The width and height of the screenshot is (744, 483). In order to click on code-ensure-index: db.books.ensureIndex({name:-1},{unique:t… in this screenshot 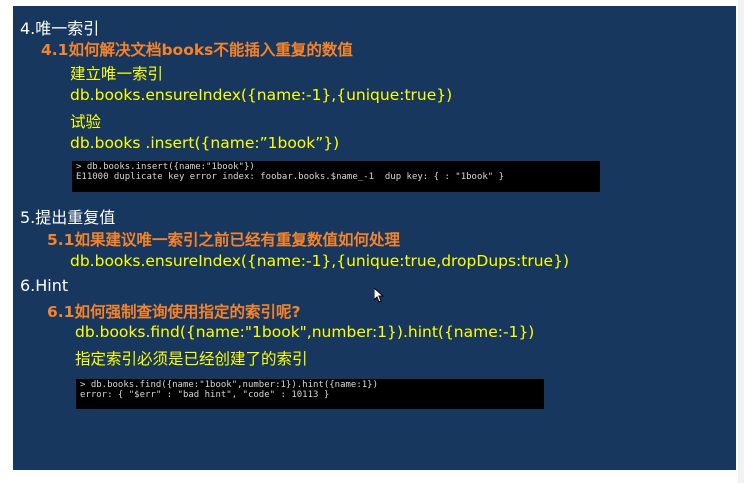, I will do `click(261, 95)`.